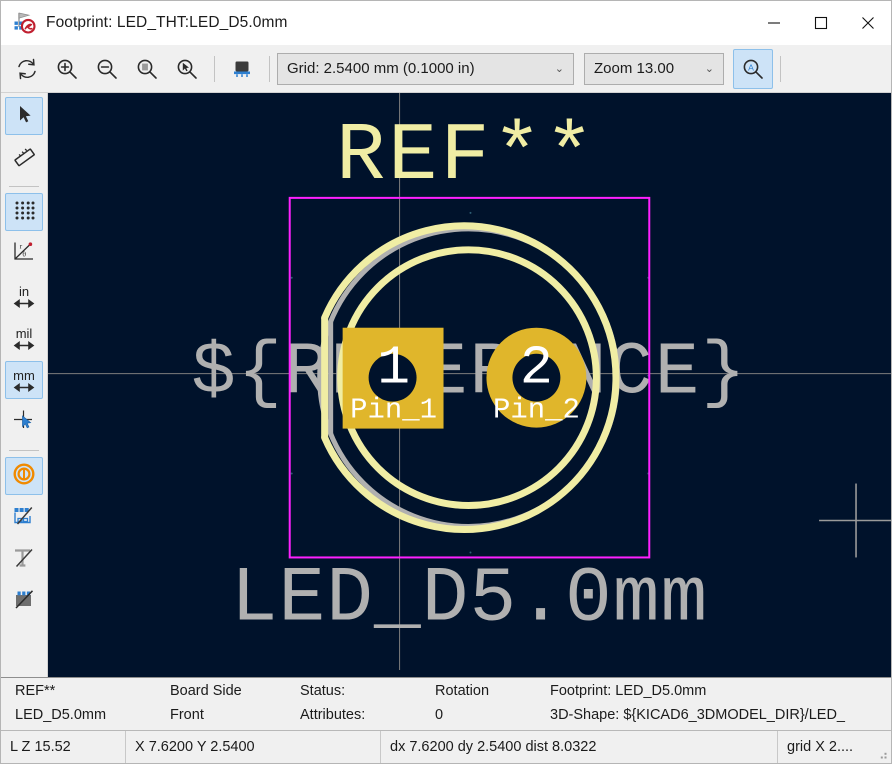  I want to click on sidebar-item-units-mils: mil, so click(24, 338).